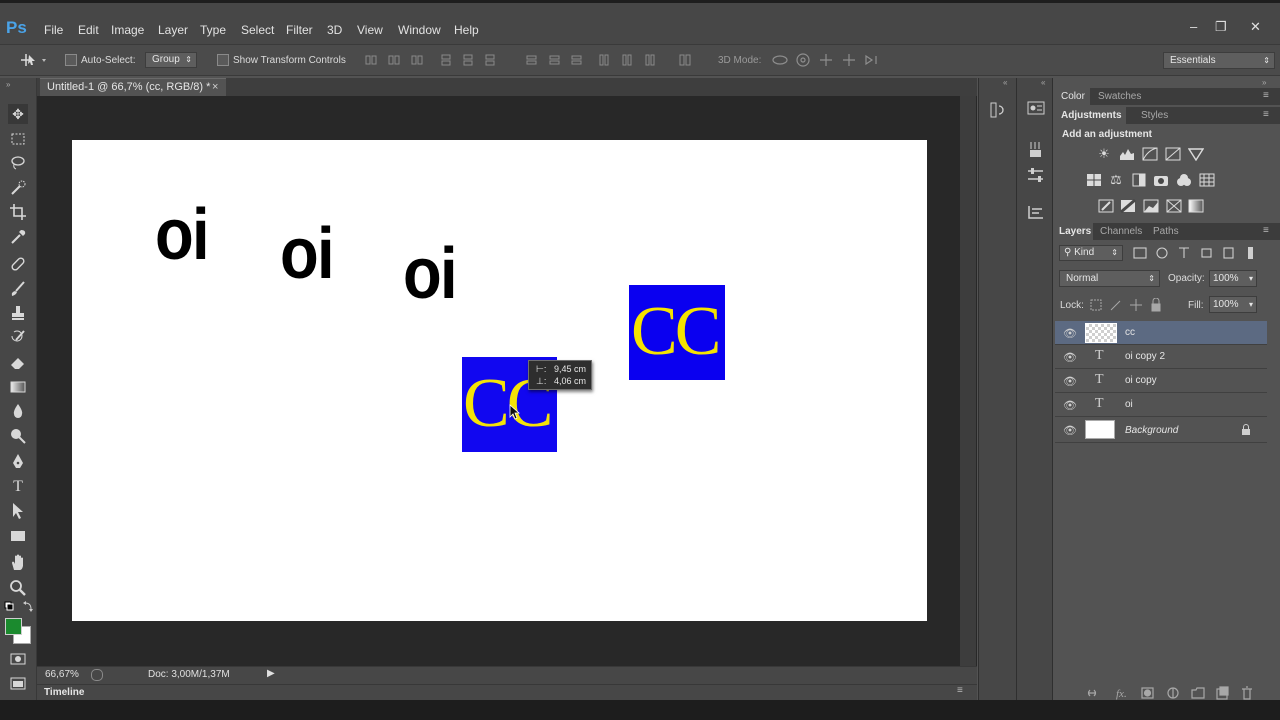 The height and width of the screenshot is (720, 1280). What do you see at coordinates (968, 381) in the screenshot?
I see `vertical-scrollbar` at bounding box center [968, 381].